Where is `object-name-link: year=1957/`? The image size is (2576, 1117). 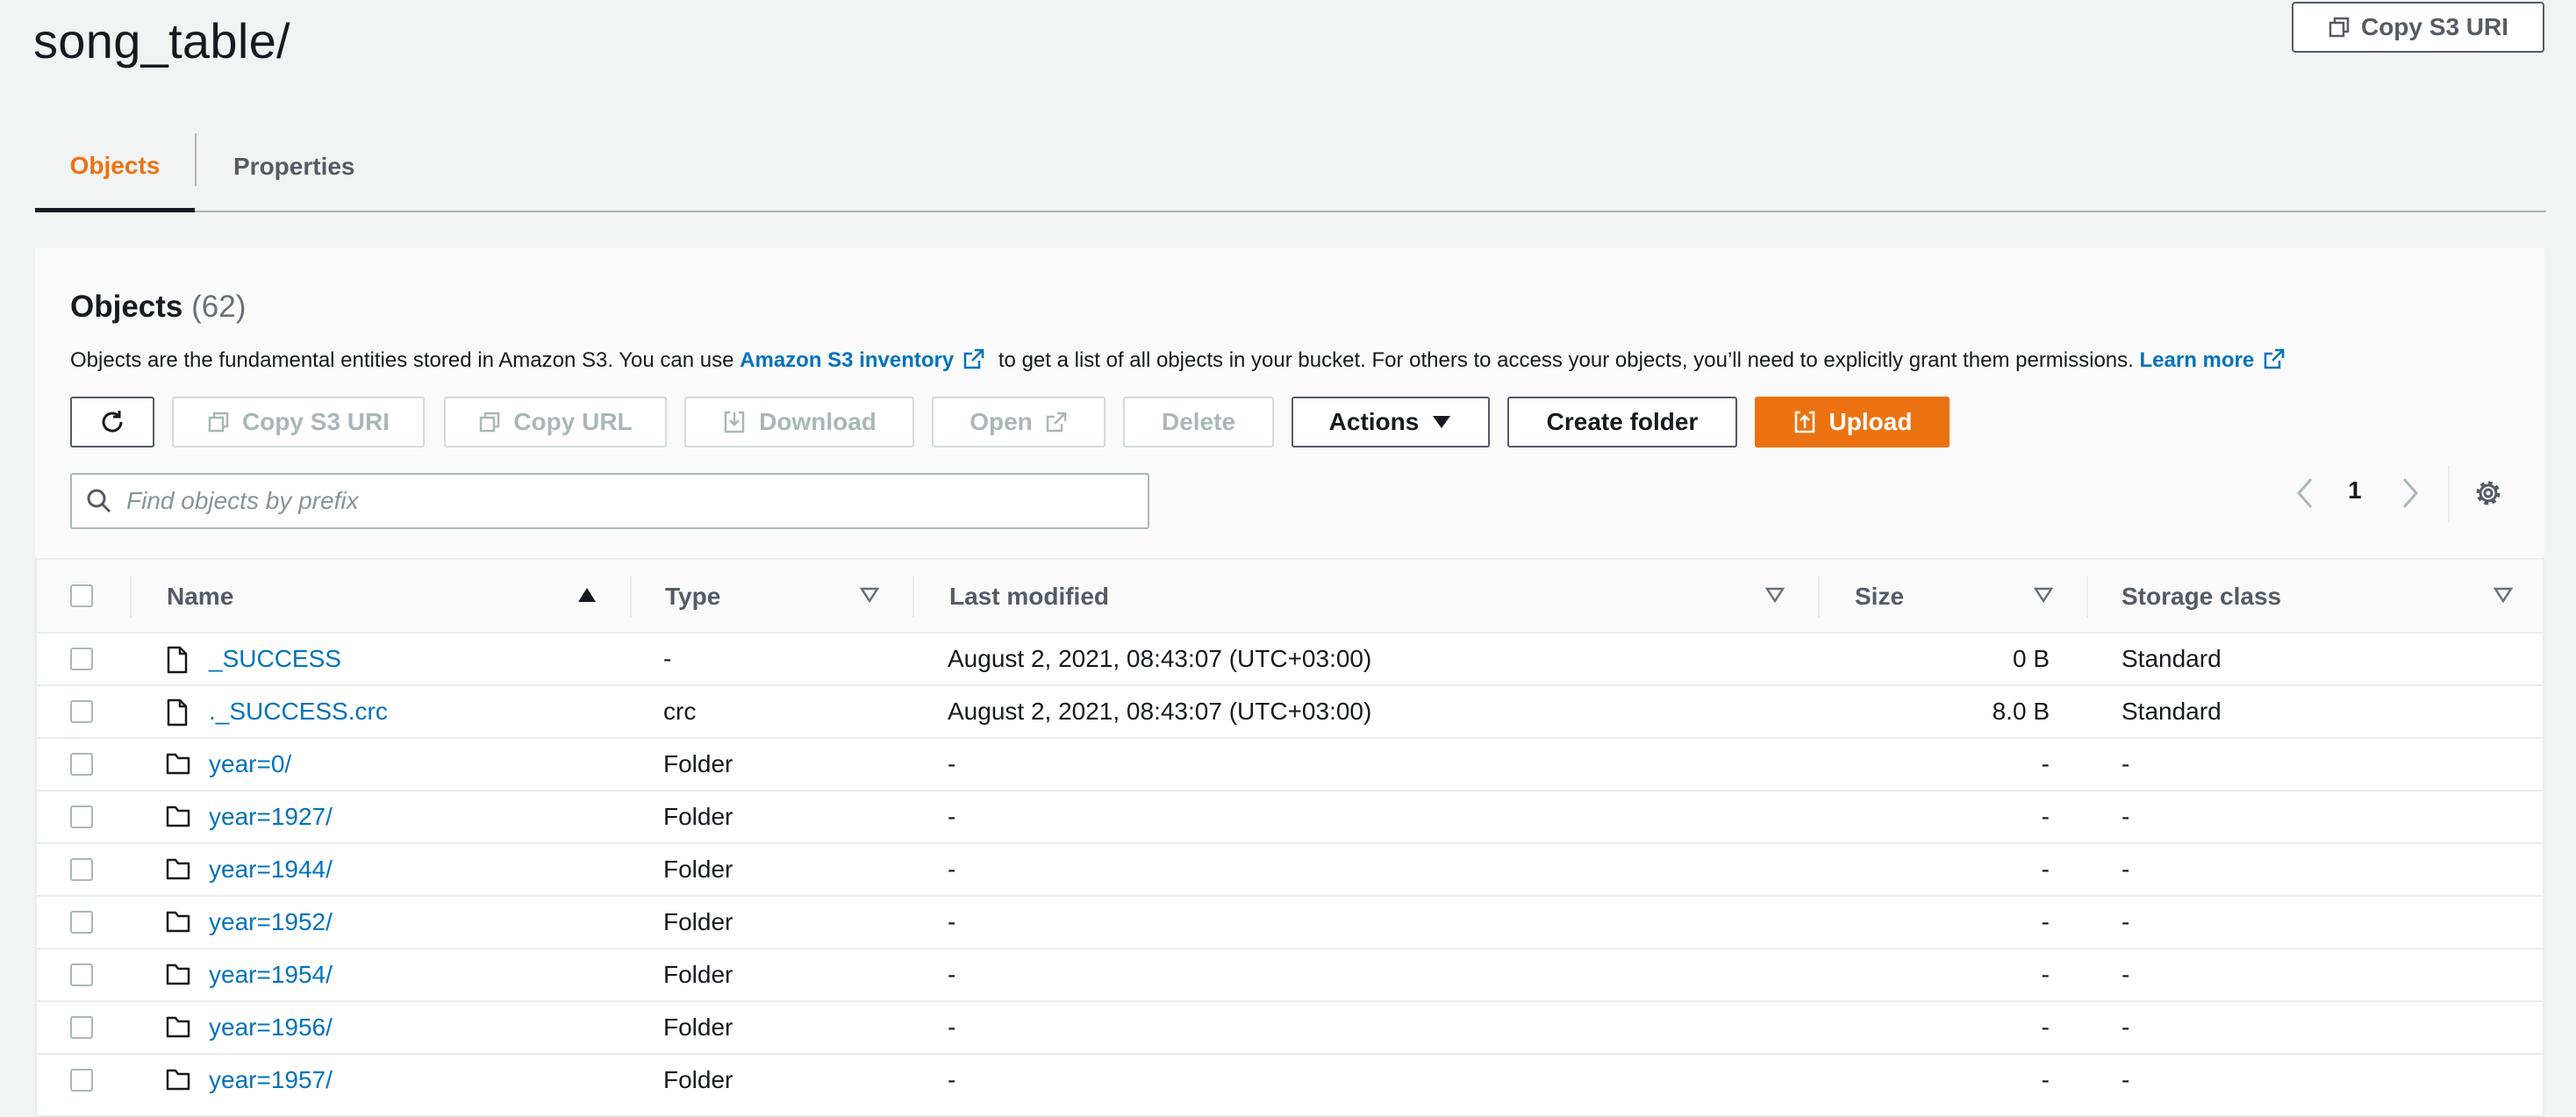
object-name-link: year=1957/ is located at coordinates (271, 1080).